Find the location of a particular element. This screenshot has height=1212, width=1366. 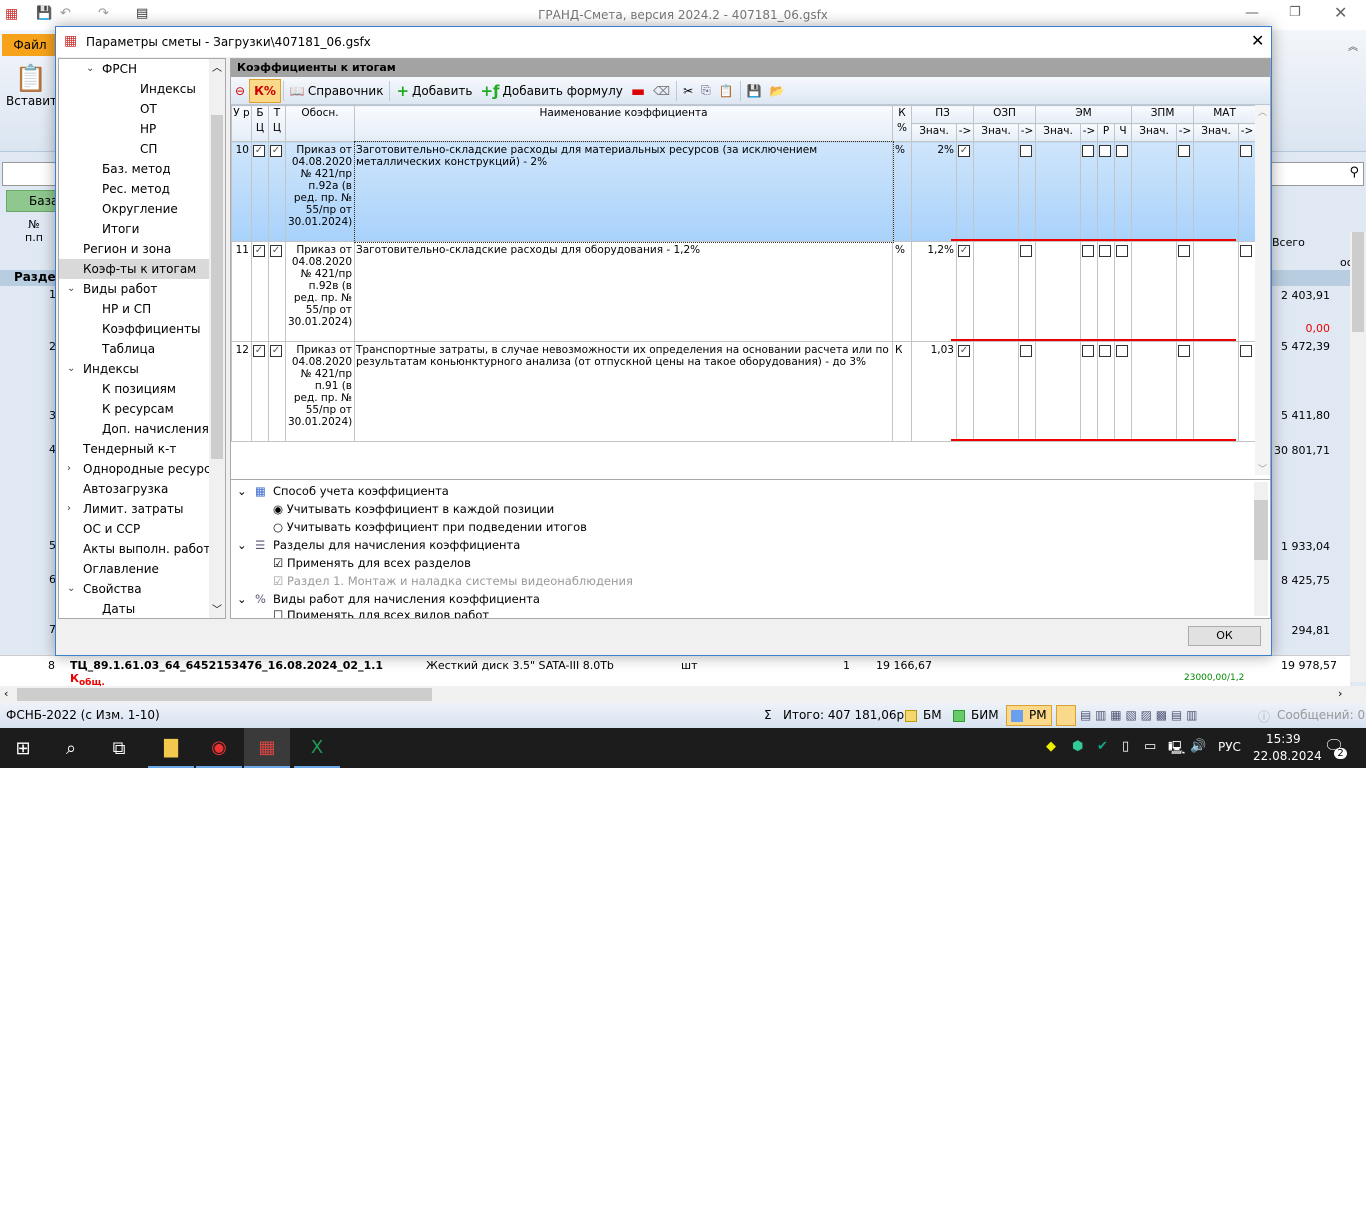

chrome-button: ◉ is located at coordinates (219, 748).